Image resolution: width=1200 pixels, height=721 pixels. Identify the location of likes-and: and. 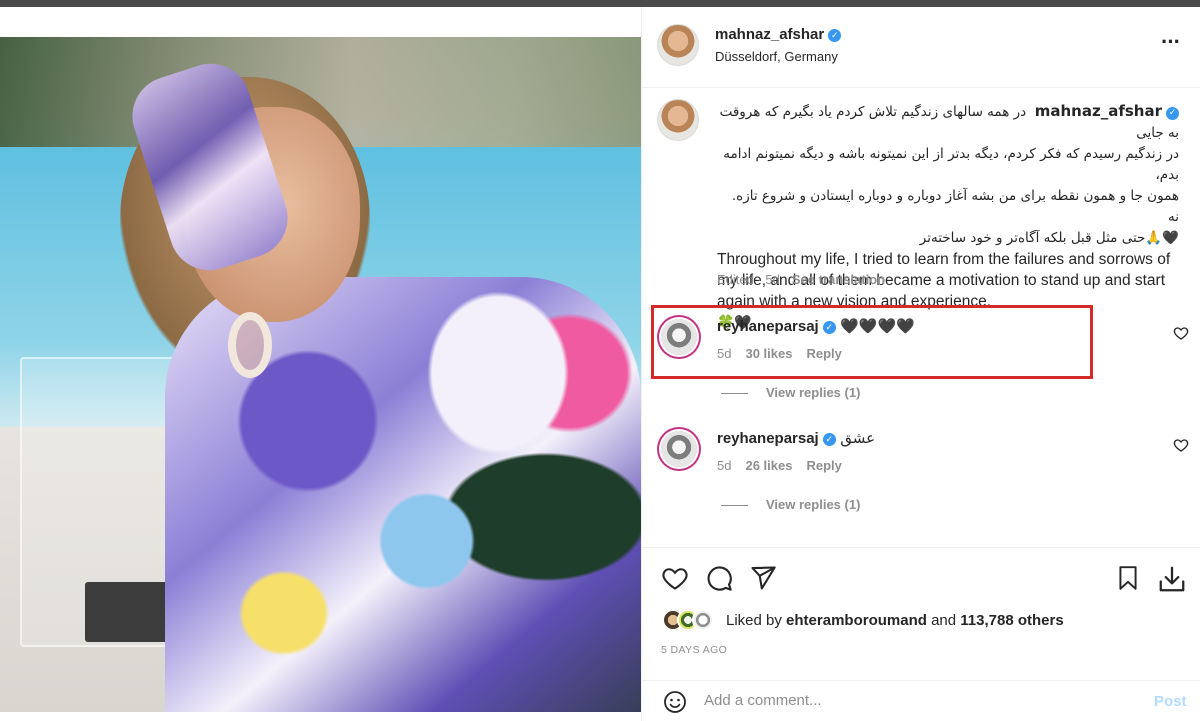
(944, 620).